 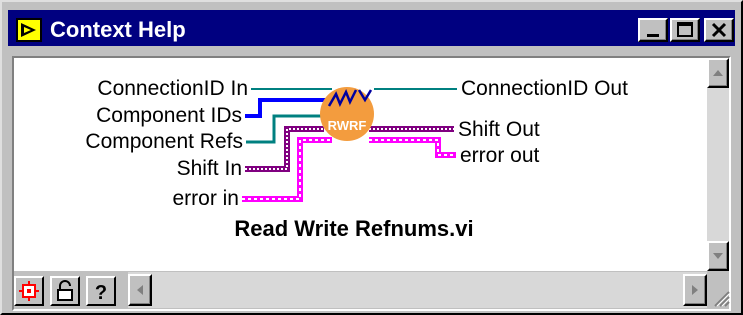 I want to click on show-diagram-button, so click(x=29, y=291).